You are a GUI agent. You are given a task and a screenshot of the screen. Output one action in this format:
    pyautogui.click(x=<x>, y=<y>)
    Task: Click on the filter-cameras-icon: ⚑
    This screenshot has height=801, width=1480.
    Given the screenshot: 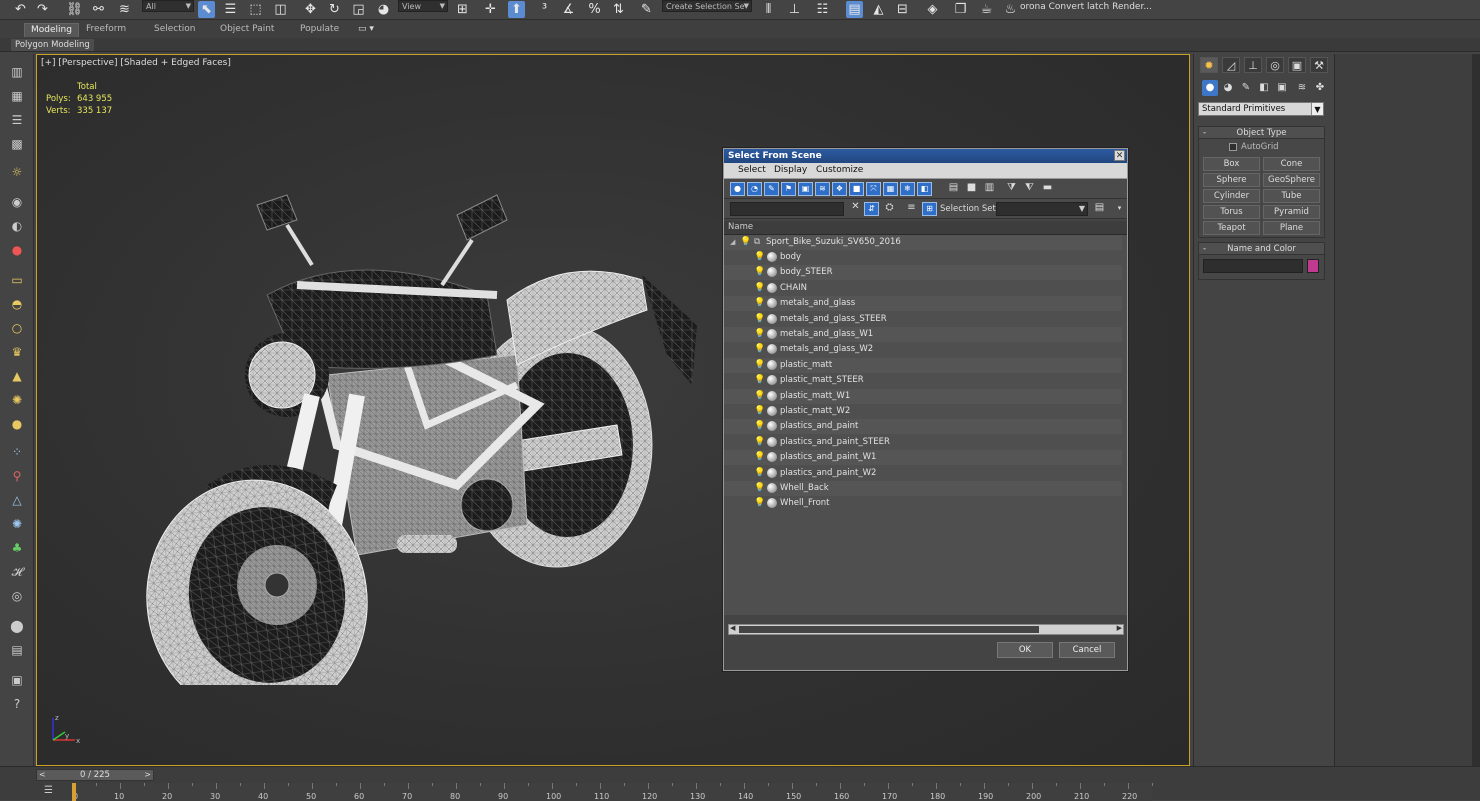 What is the action you would take?
    pyautogui.click(x=788, y=189)
    